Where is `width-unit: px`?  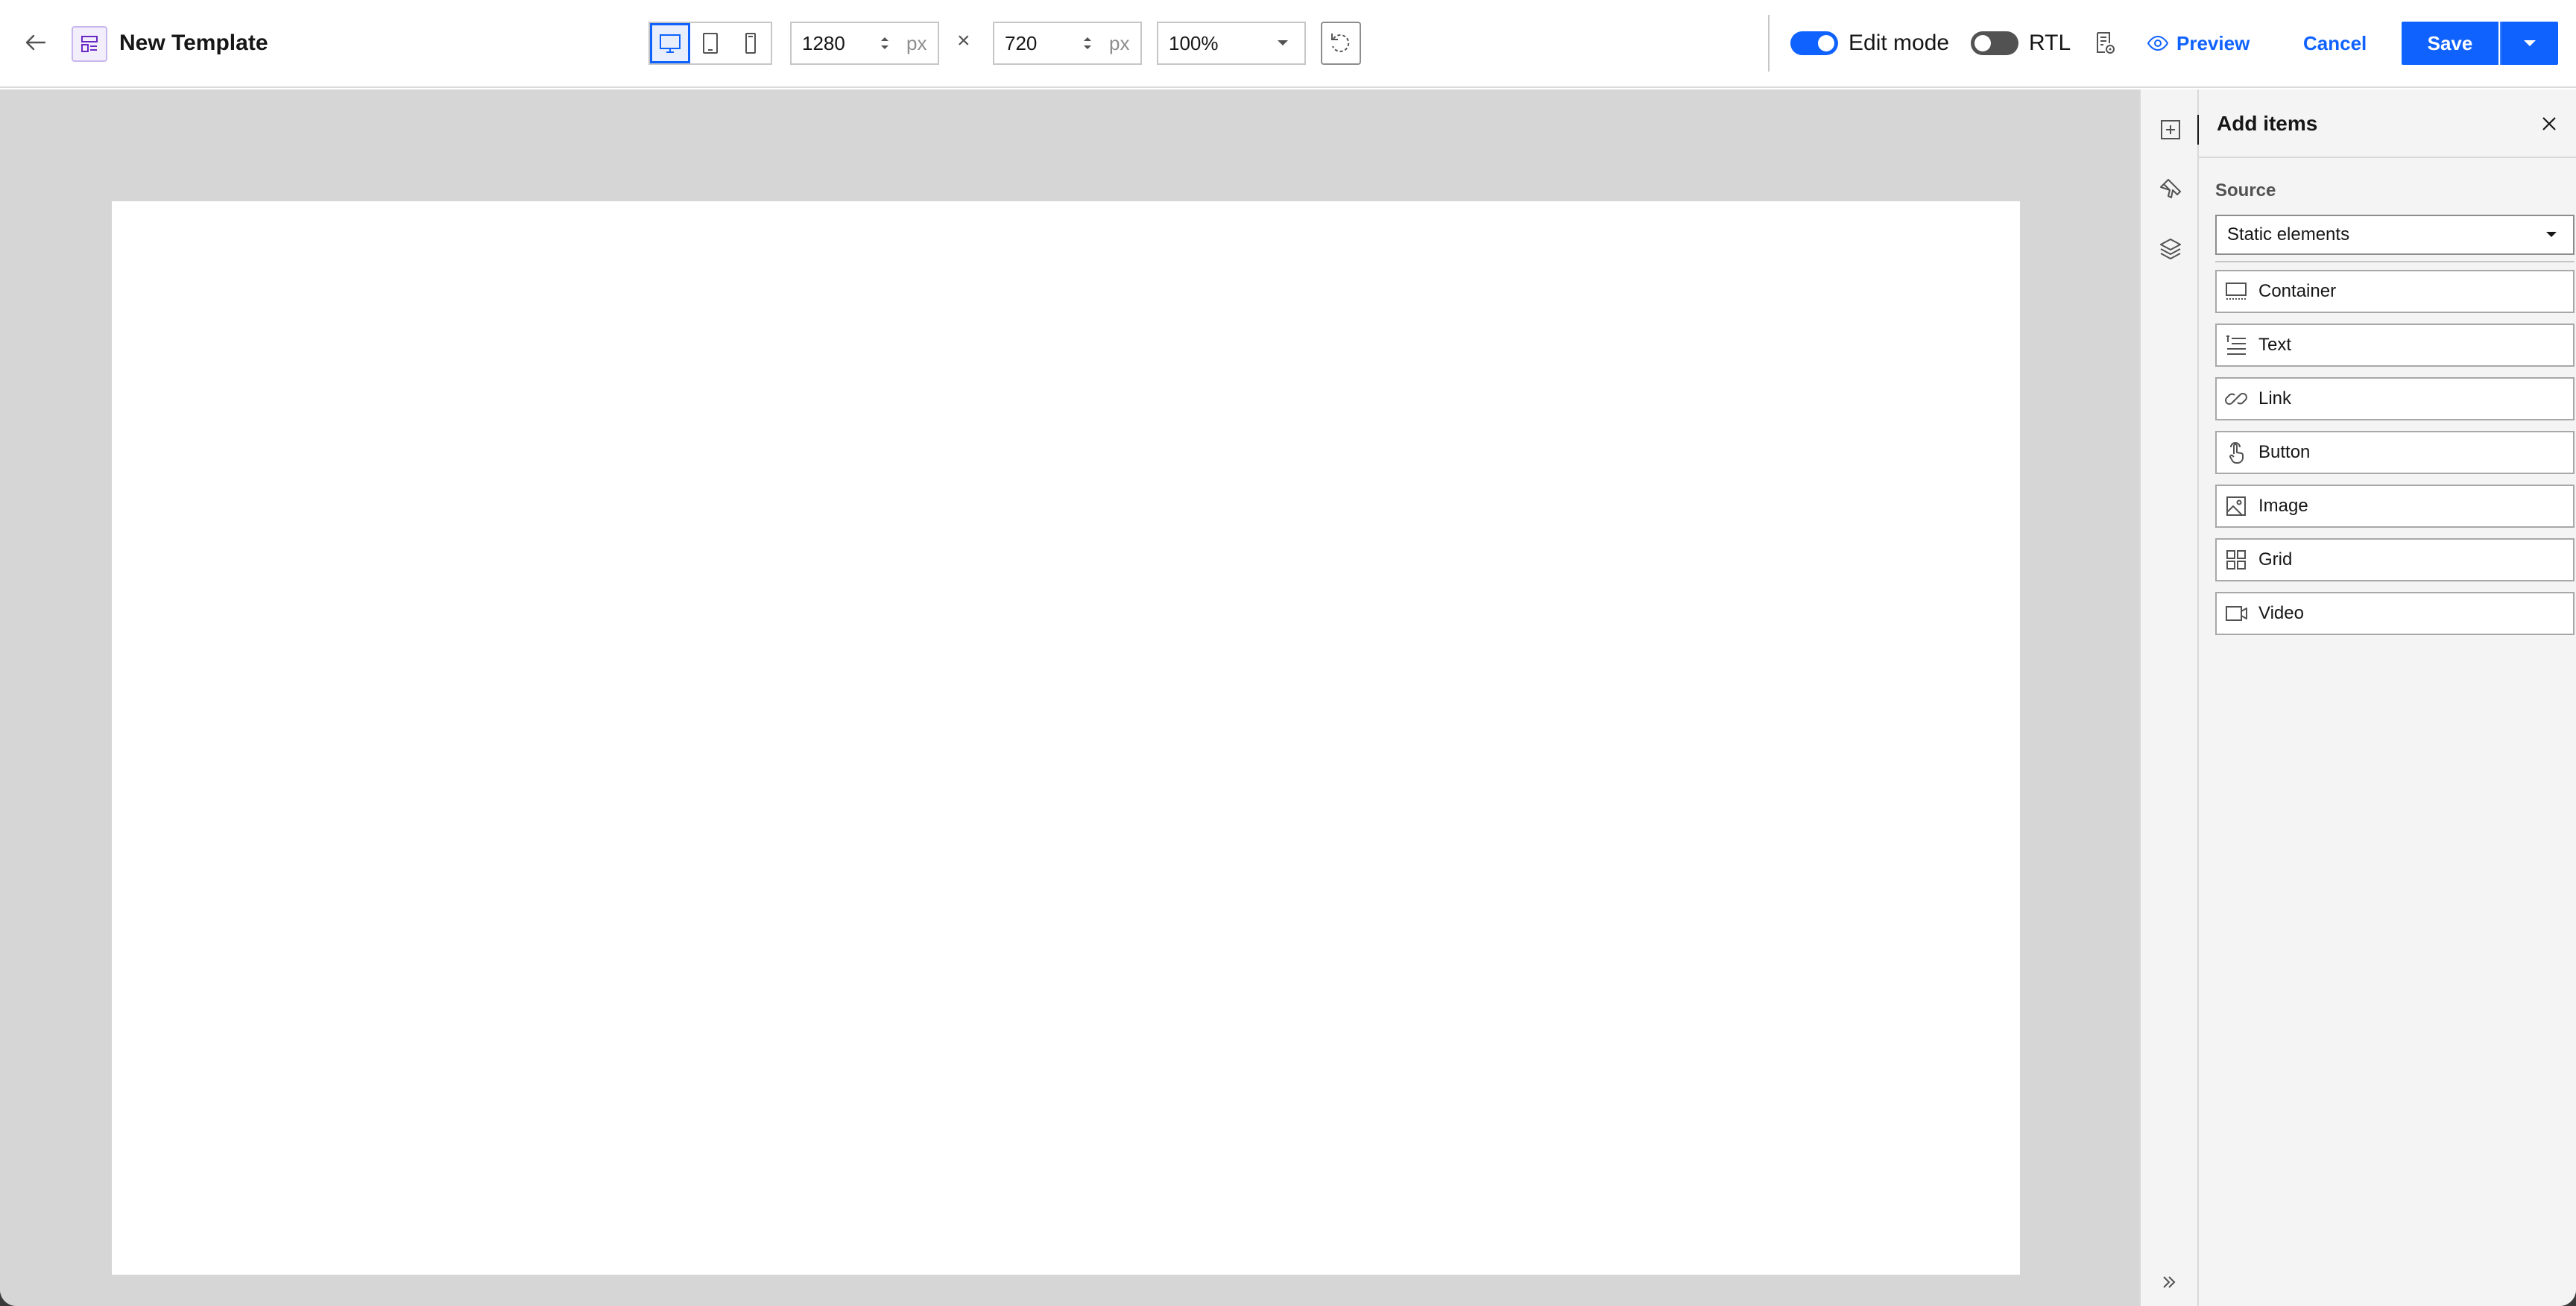 width-unit: px is located at coordinates (916, 42).